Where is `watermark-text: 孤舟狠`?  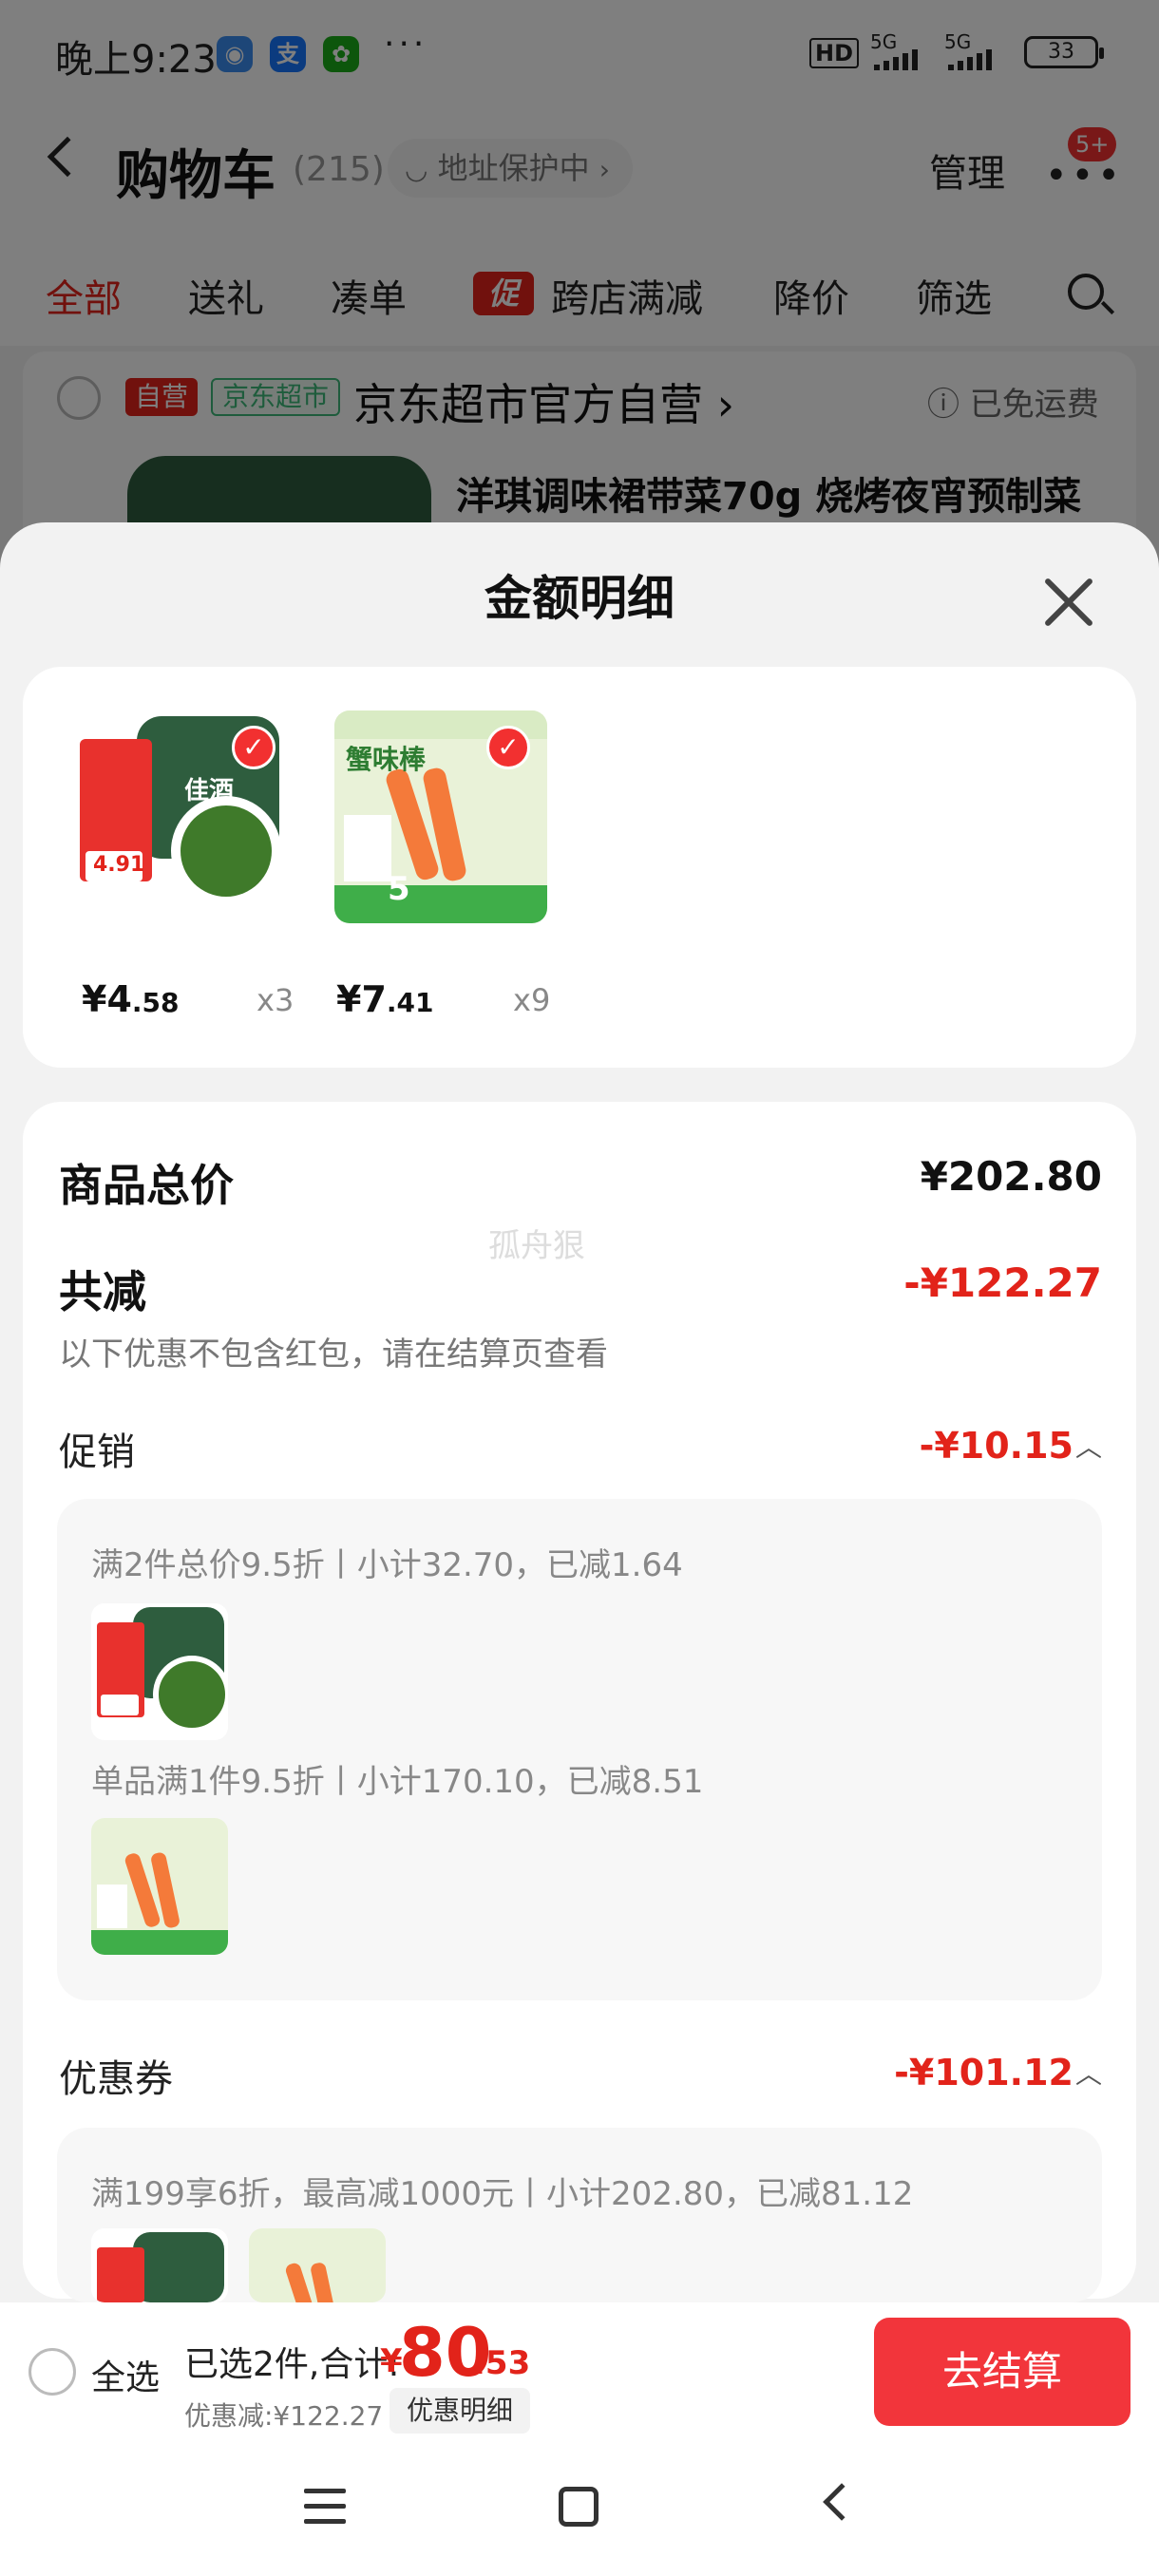 watermark-text: 孤舟狠 is located at coordinates (536, 1246).